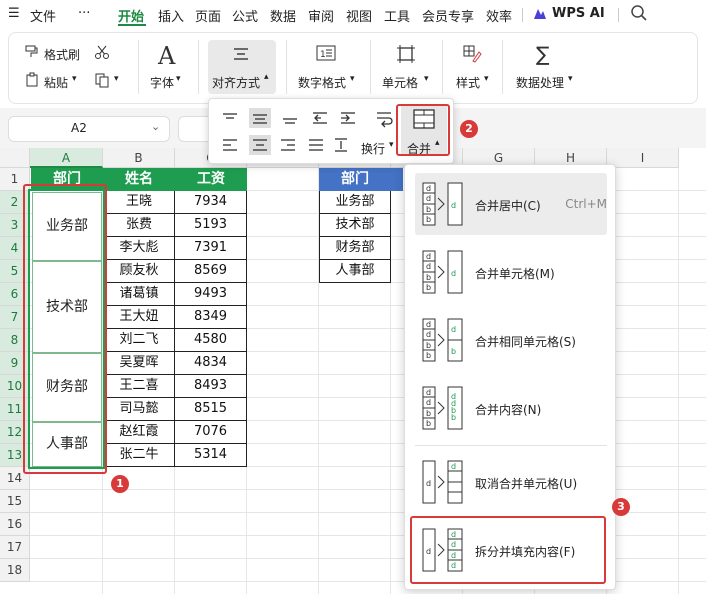  Describe the element at coordinates (211, 317) in the screenshot. I see `table-cell-salary: 8349` at that location.